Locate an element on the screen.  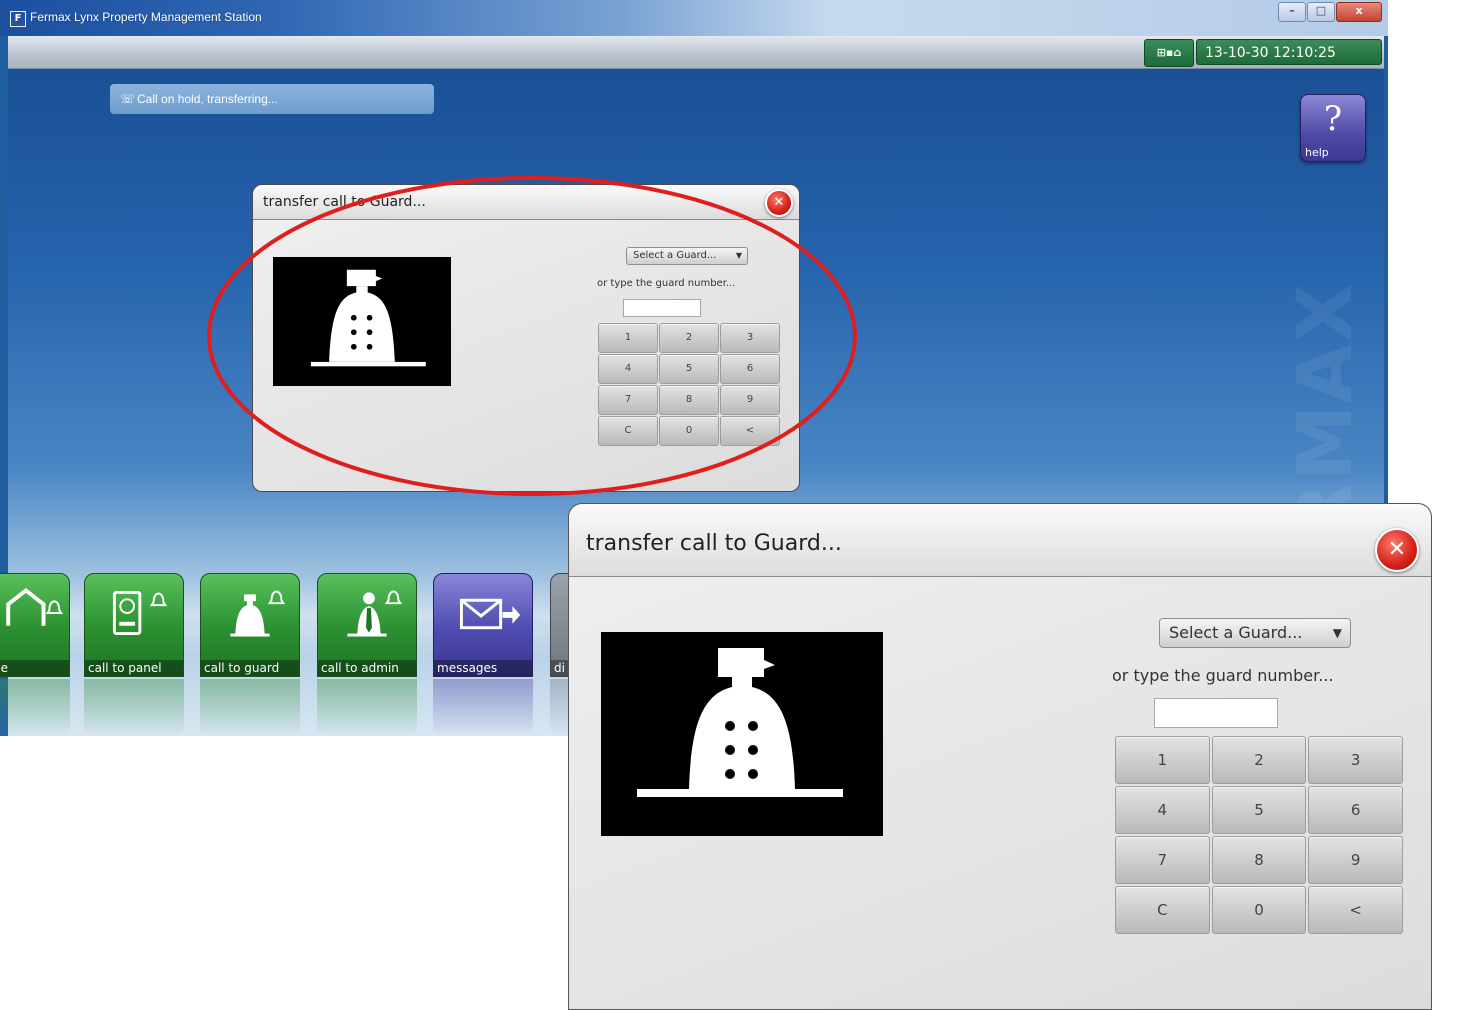
minimize-button: – is located at coordinates (1292, 12).